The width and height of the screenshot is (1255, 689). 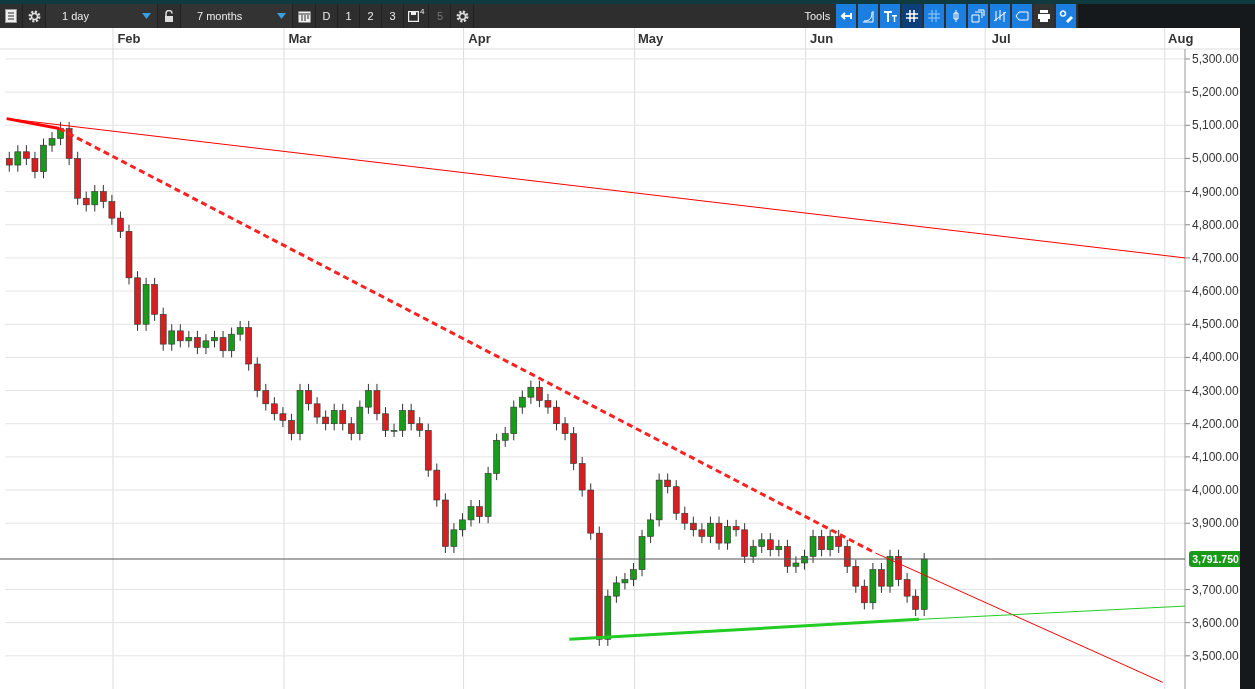 I want to click on price-axis-label: 4,500.00, so click(x=1215, y=324).